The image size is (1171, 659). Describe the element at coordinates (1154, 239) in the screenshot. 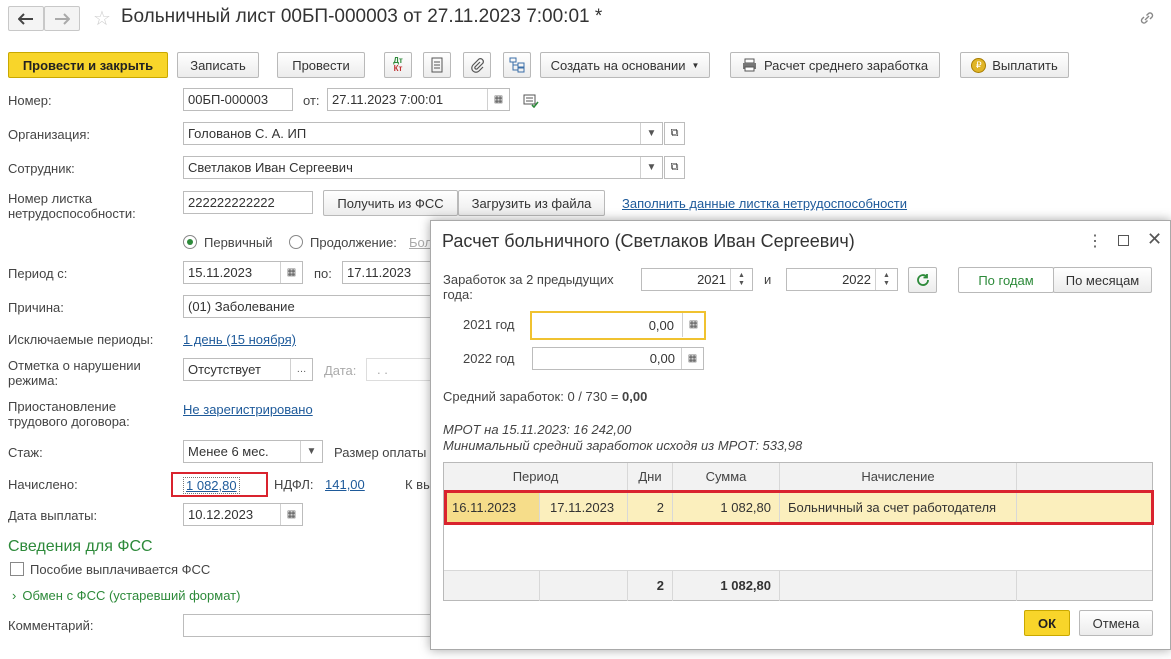

I see `close-icon: ✕` at that location.